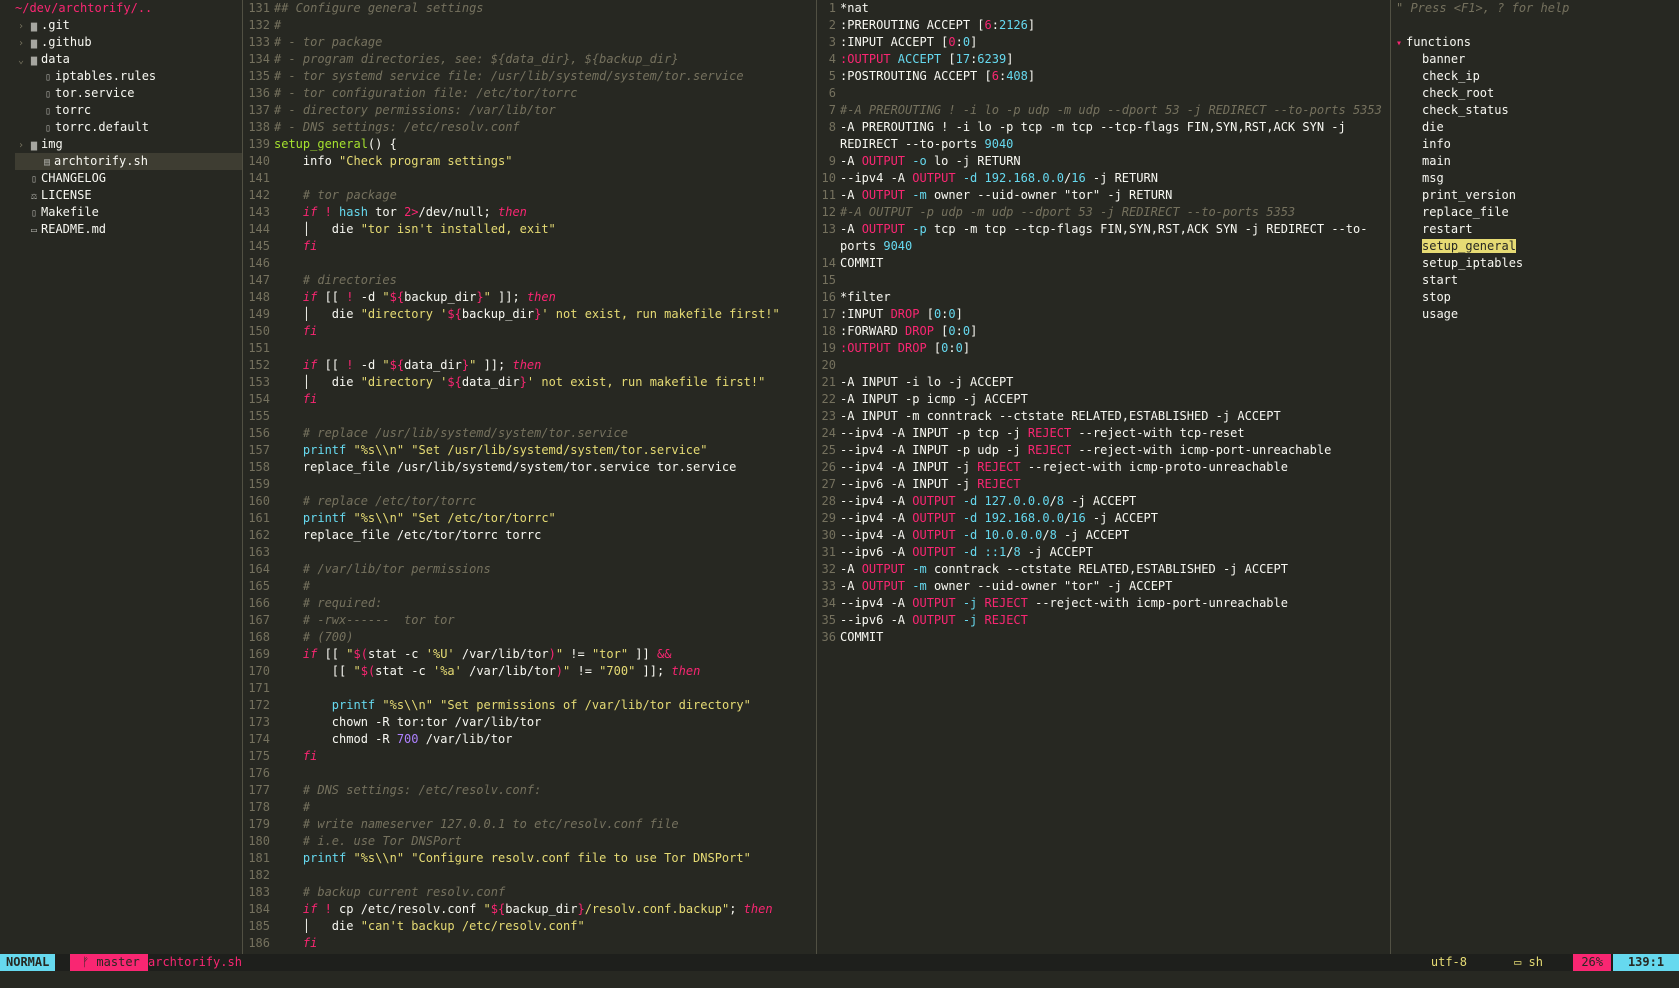 The width and height of the screenshot is (1679, 988). I want to click on code-line: 151, so click(530, 348).